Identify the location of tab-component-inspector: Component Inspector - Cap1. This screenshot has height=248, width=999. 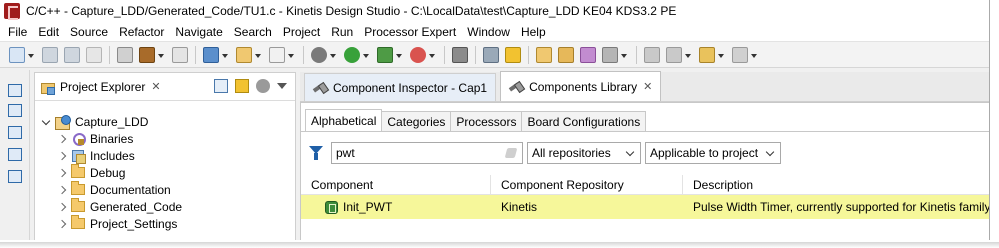
(400, 87).